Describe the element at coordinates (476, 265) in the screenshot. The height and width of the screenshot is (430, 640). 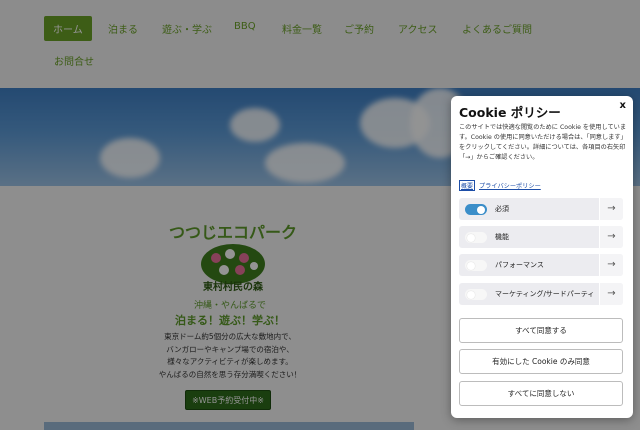
I see `performance-toggle` at that location.